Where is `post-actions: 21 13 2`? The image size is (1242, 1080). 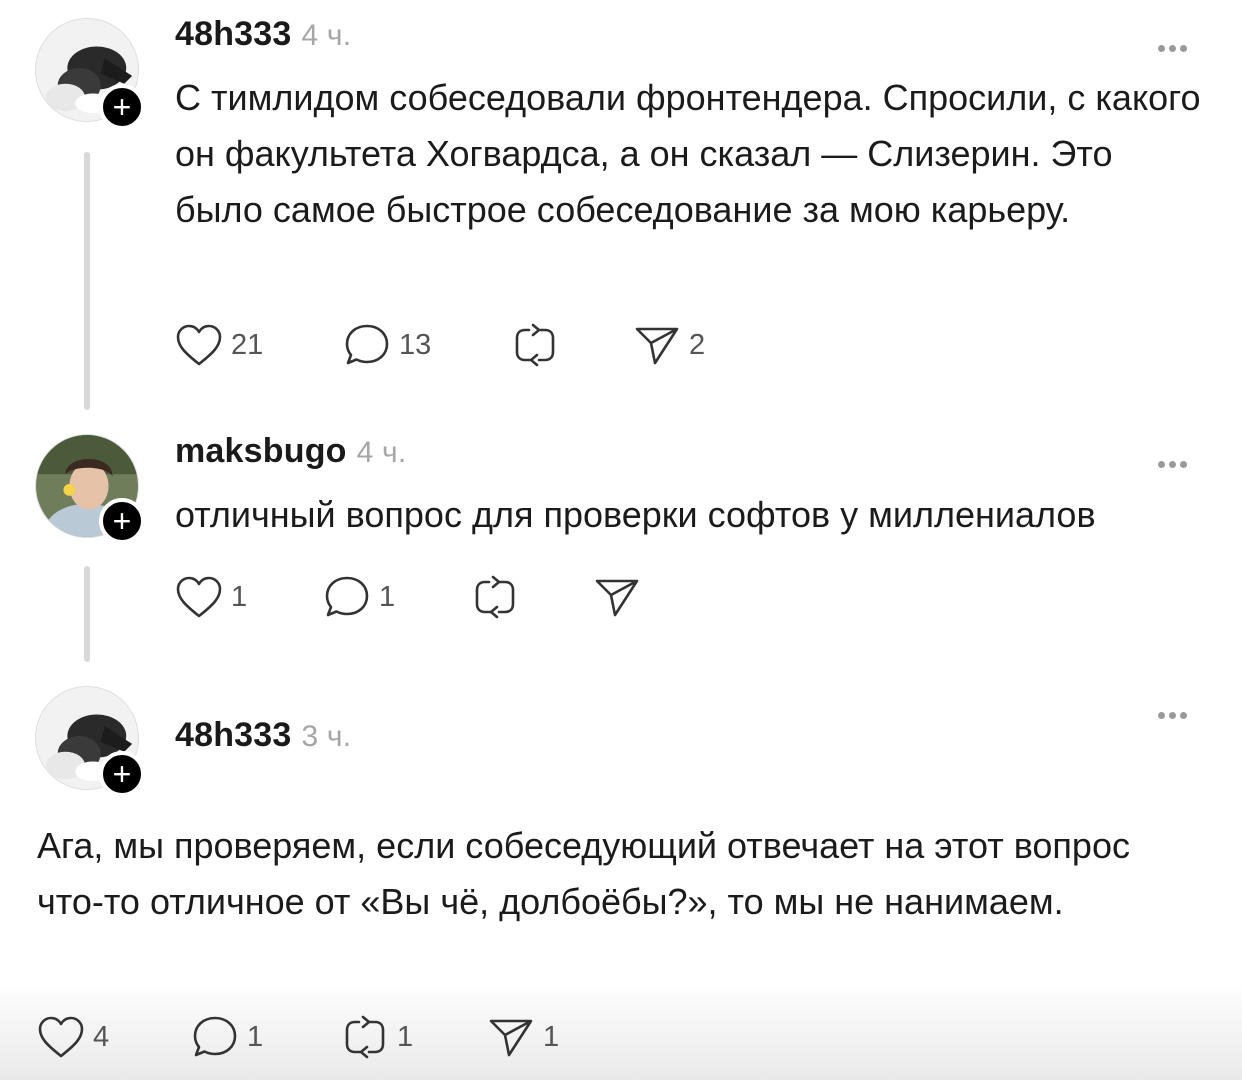 post-actions: 21 13 2 is located at coordinates (440, 345).